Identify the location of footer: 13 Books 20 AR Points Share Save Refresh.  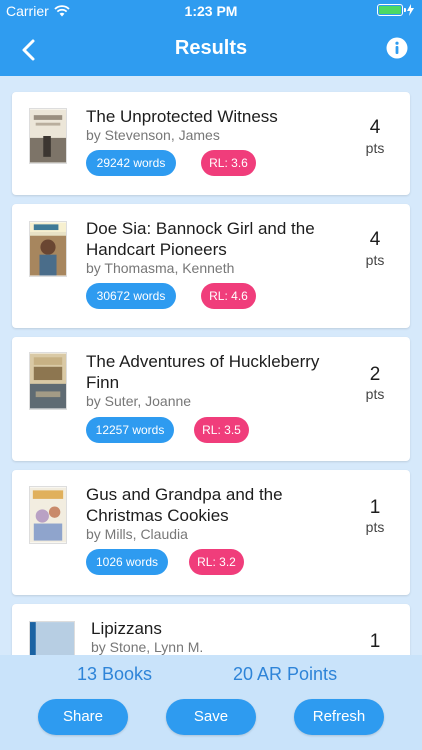
(211, 702).